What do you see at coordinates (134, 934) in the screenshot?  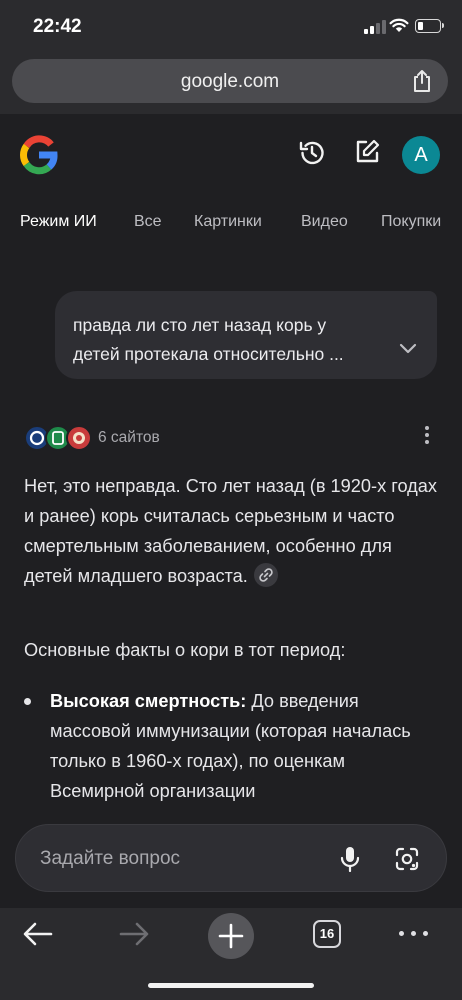 I see `forward-arrow-icon` at bounding box center [134, 934].